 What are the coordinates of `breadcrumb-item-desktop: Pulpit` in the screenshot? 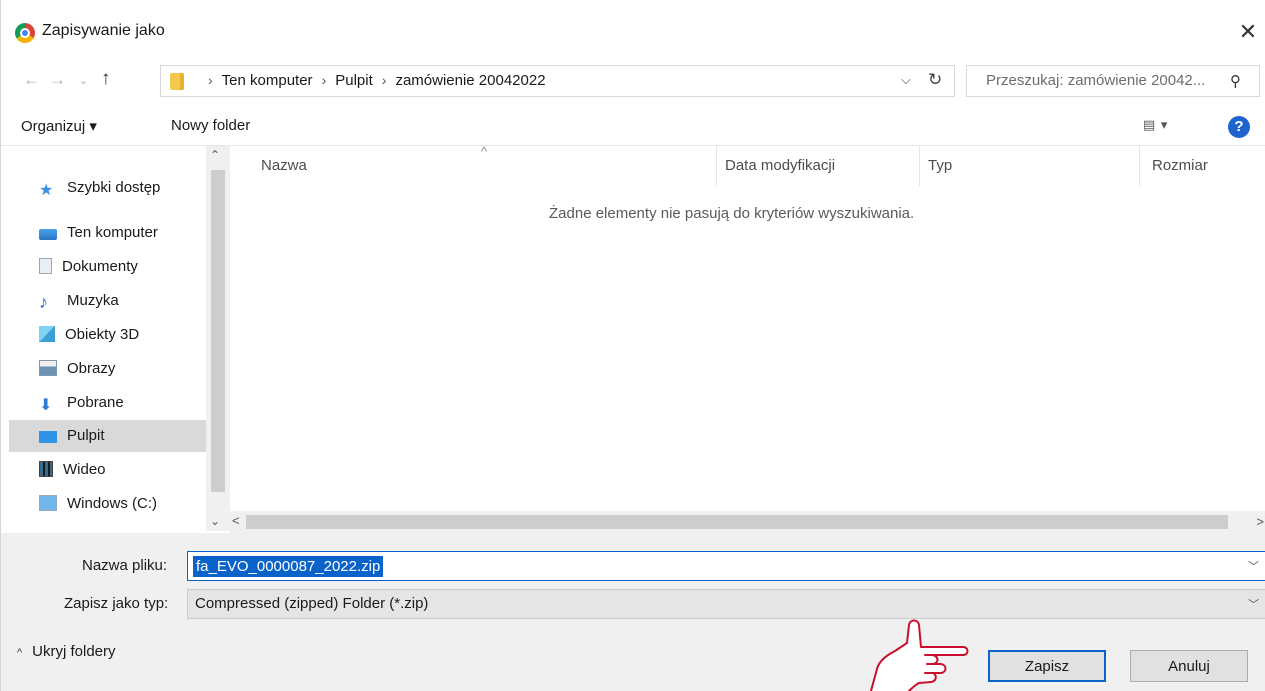 It's located at (354, 80).